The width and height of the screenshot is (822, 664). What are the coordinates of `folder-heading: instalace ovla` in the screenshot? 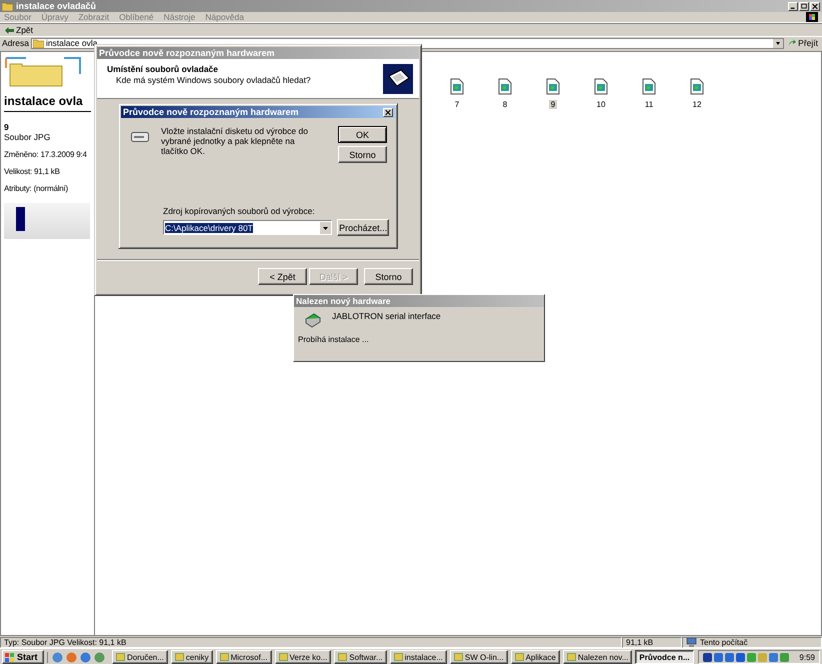 It's located at (47, 103).